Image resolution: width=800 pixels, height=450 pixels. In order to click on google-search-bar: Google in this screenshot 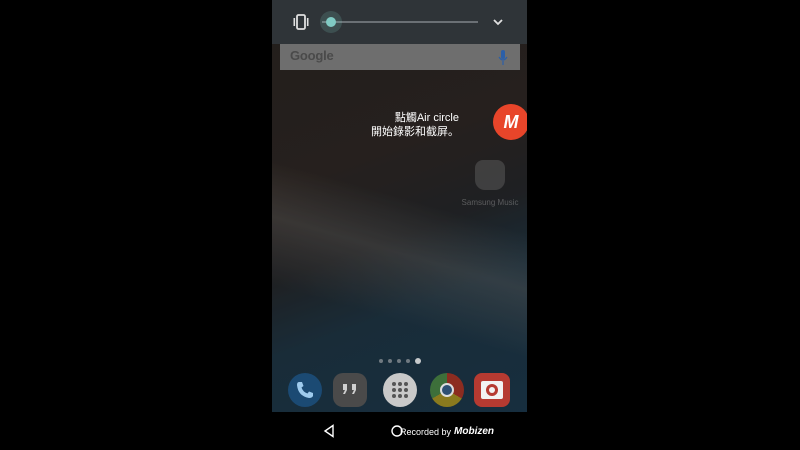, I will do `click(400, 57)`.